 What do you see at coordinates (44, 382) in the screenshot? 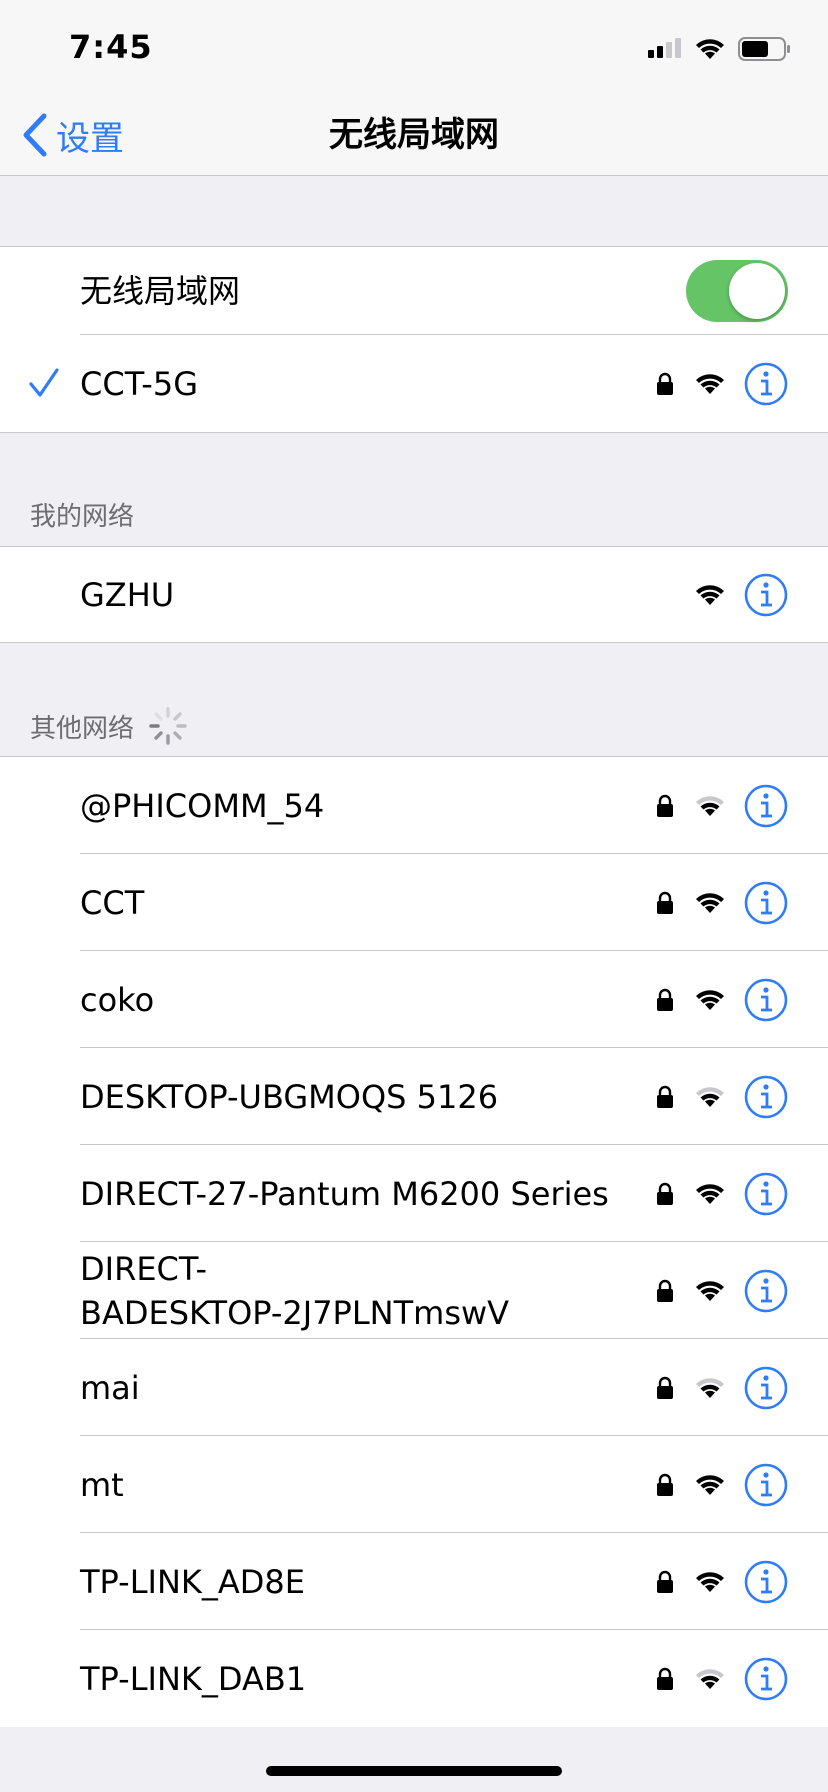
I see `checkmark-icon` at bounding box center [44, 382].